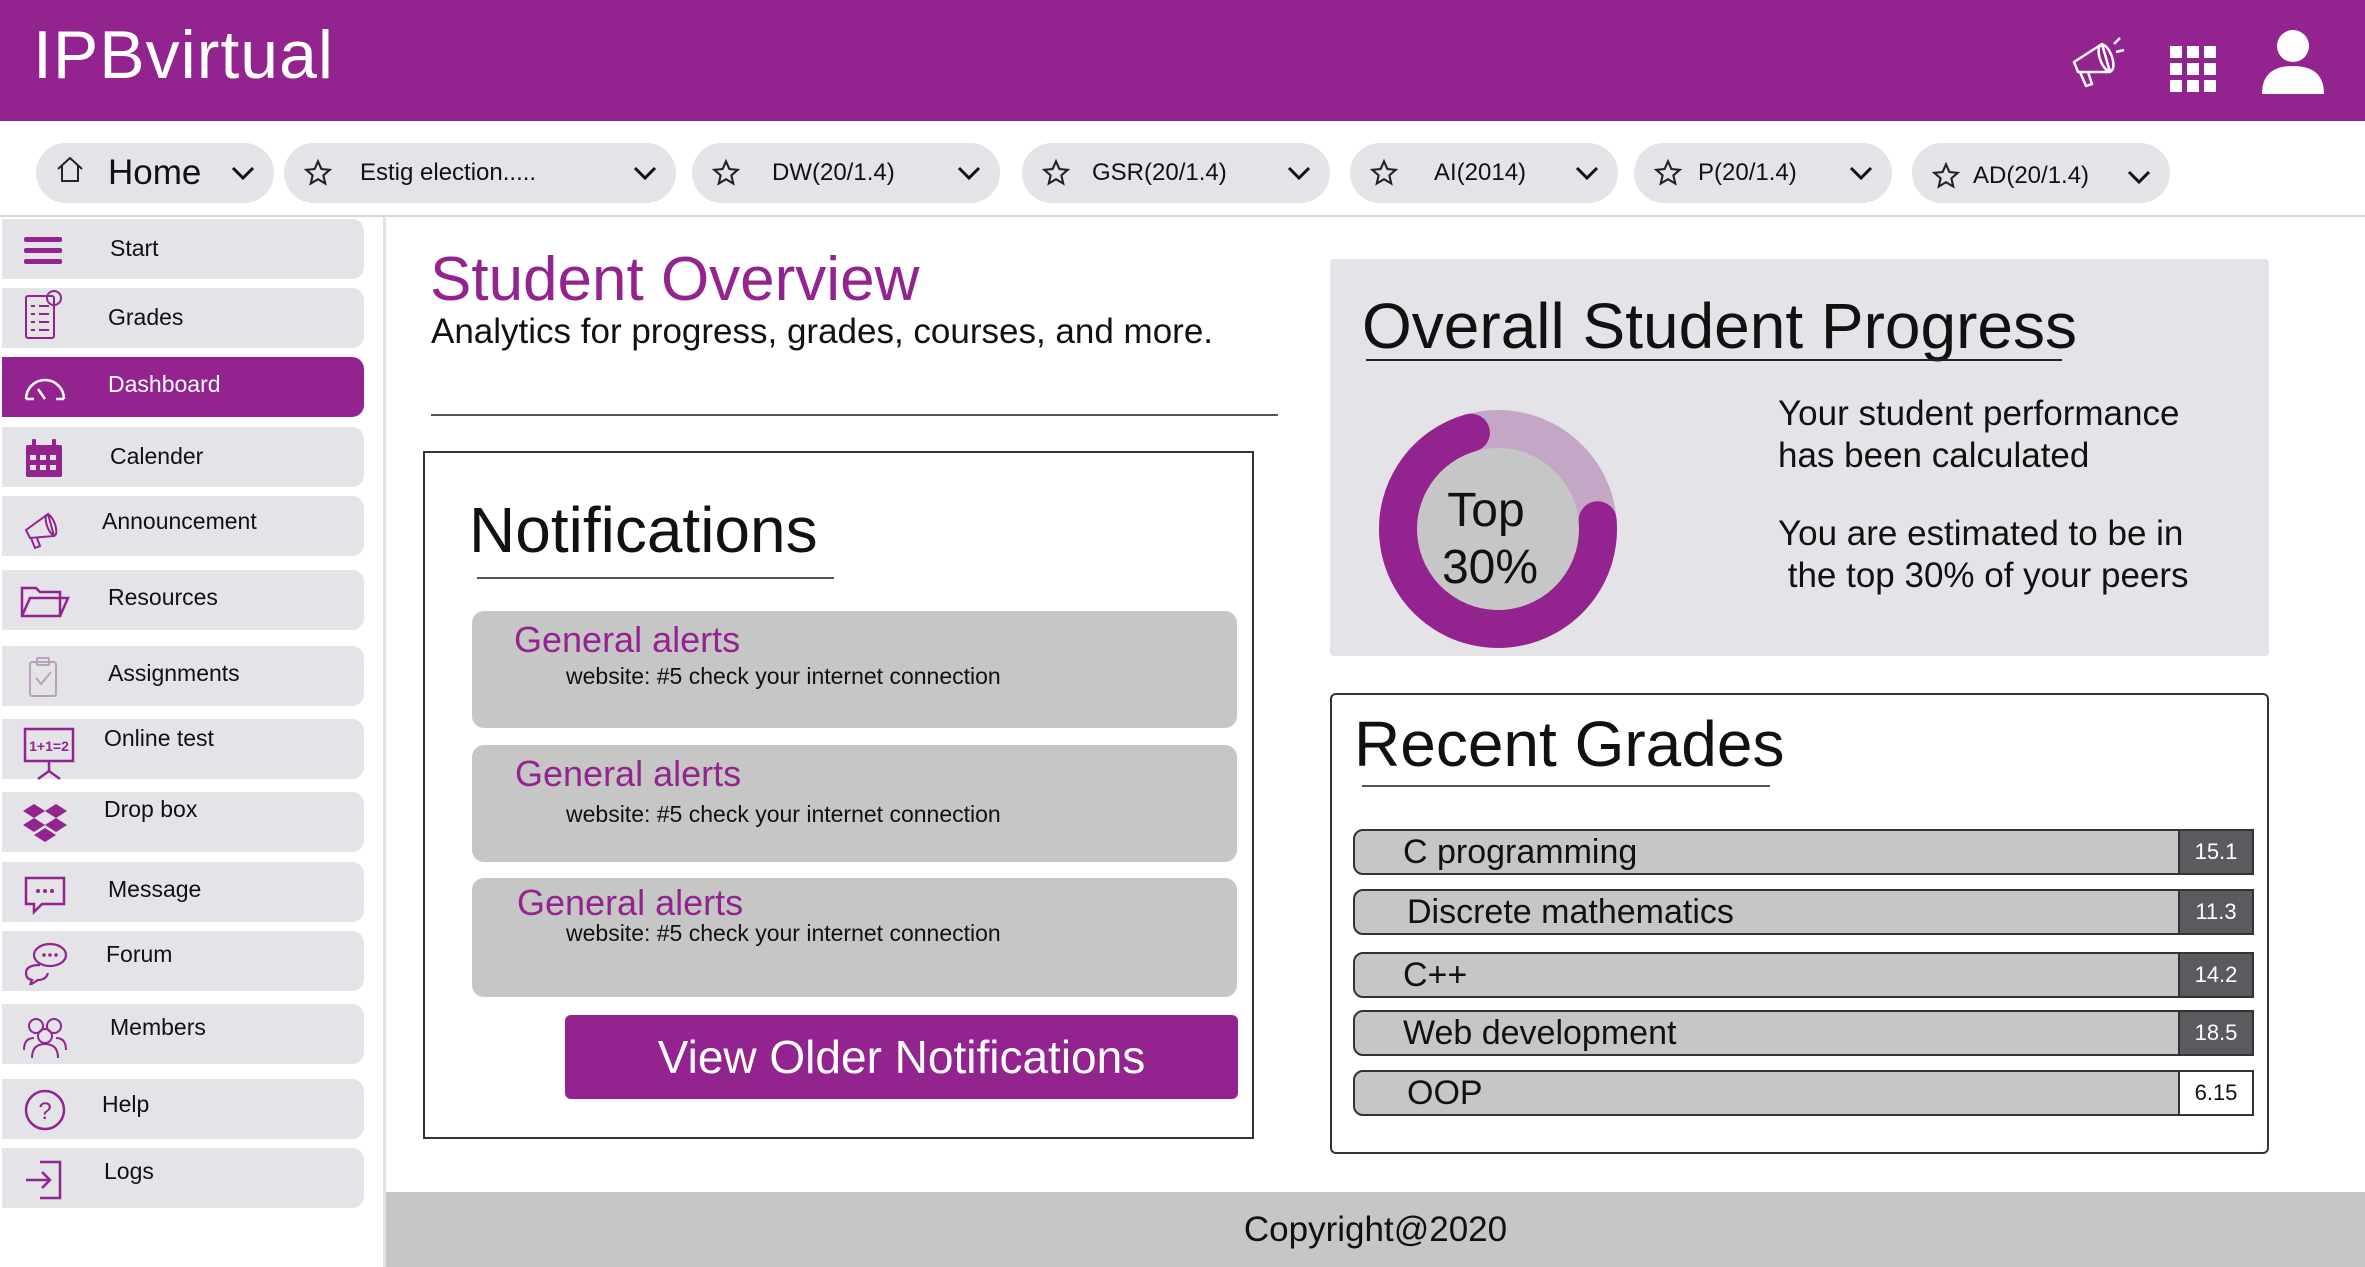 Image resolution: width=2365 pixels, height=1267 pixels. I want to click on sidebar-item-label: Forum, so click(139, 954).